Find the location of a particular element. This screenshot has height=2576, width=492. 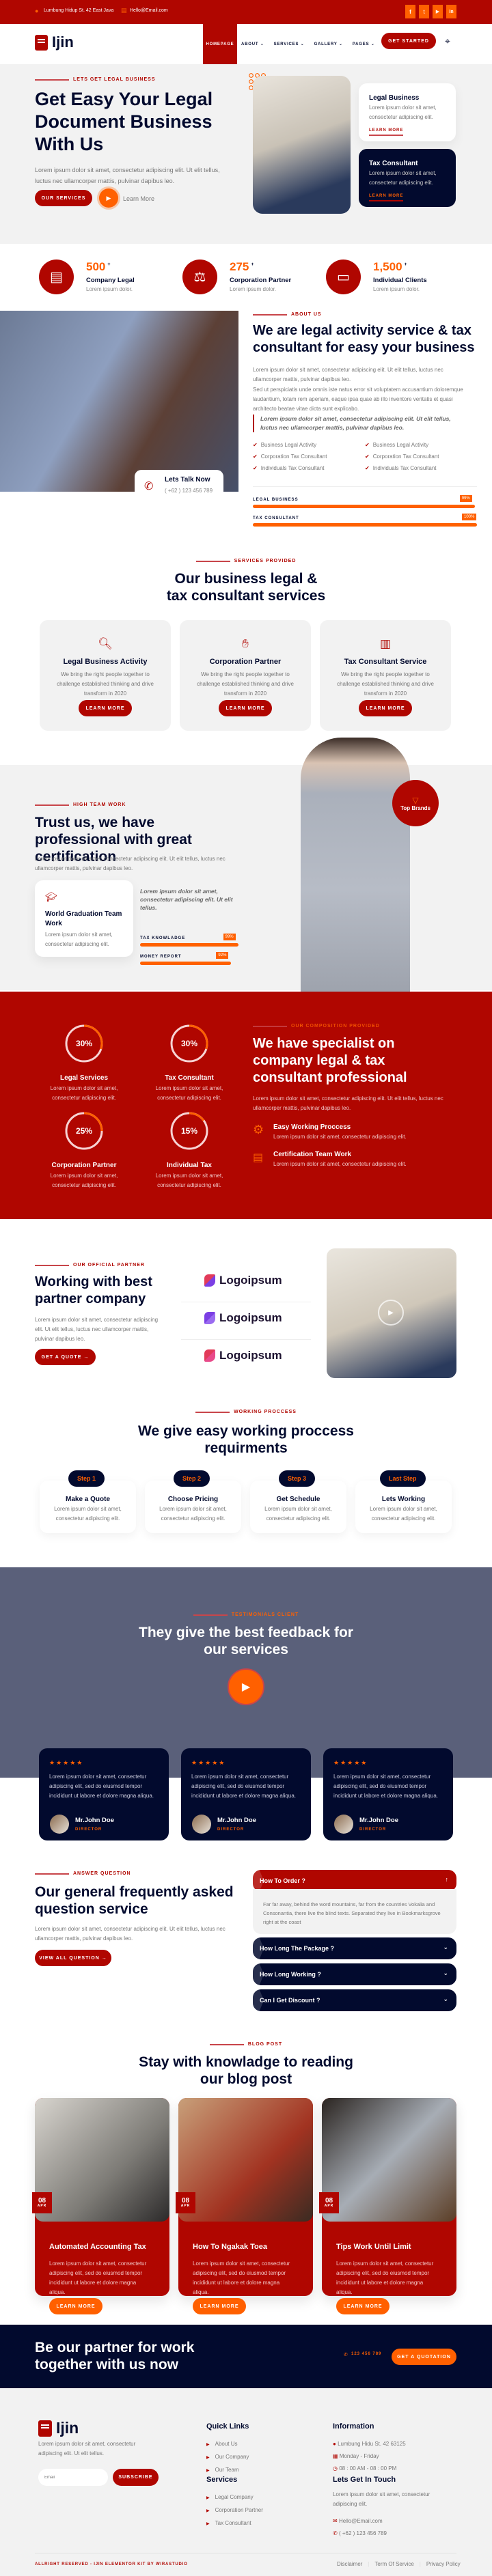

medal-icon: ▽ is located at coordinates (415, 800).